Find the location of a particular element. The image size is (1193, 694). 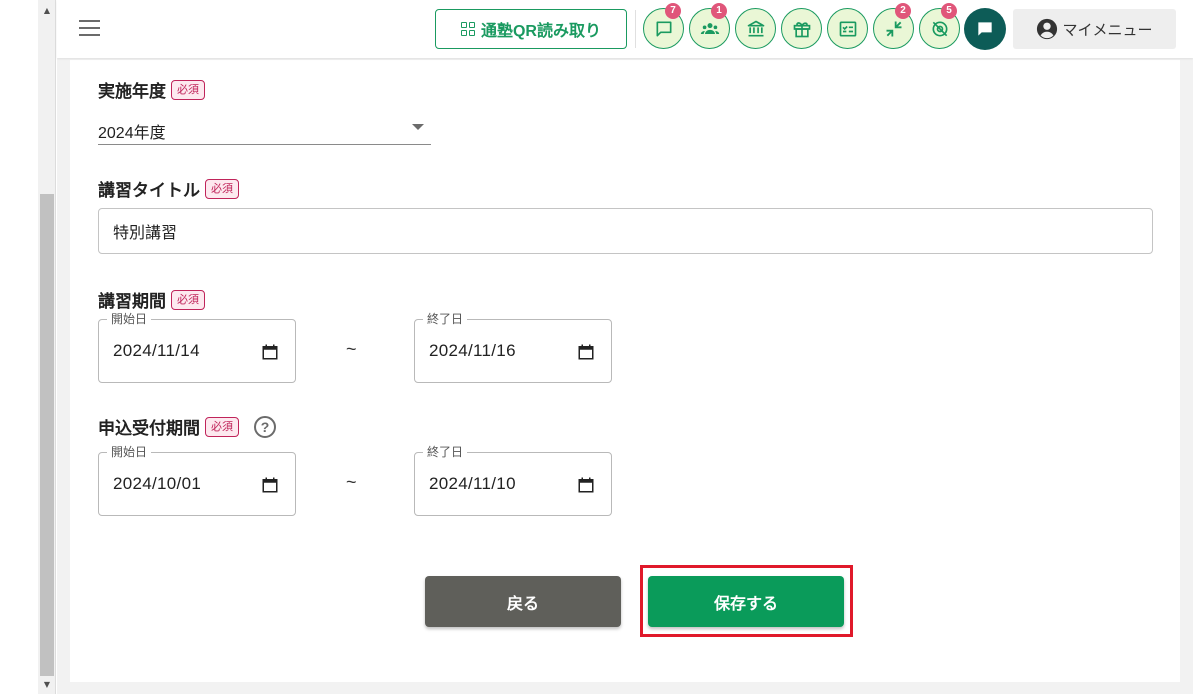

title-label-row: 講習タイトル 必須 is located at coordinates (168, 188).